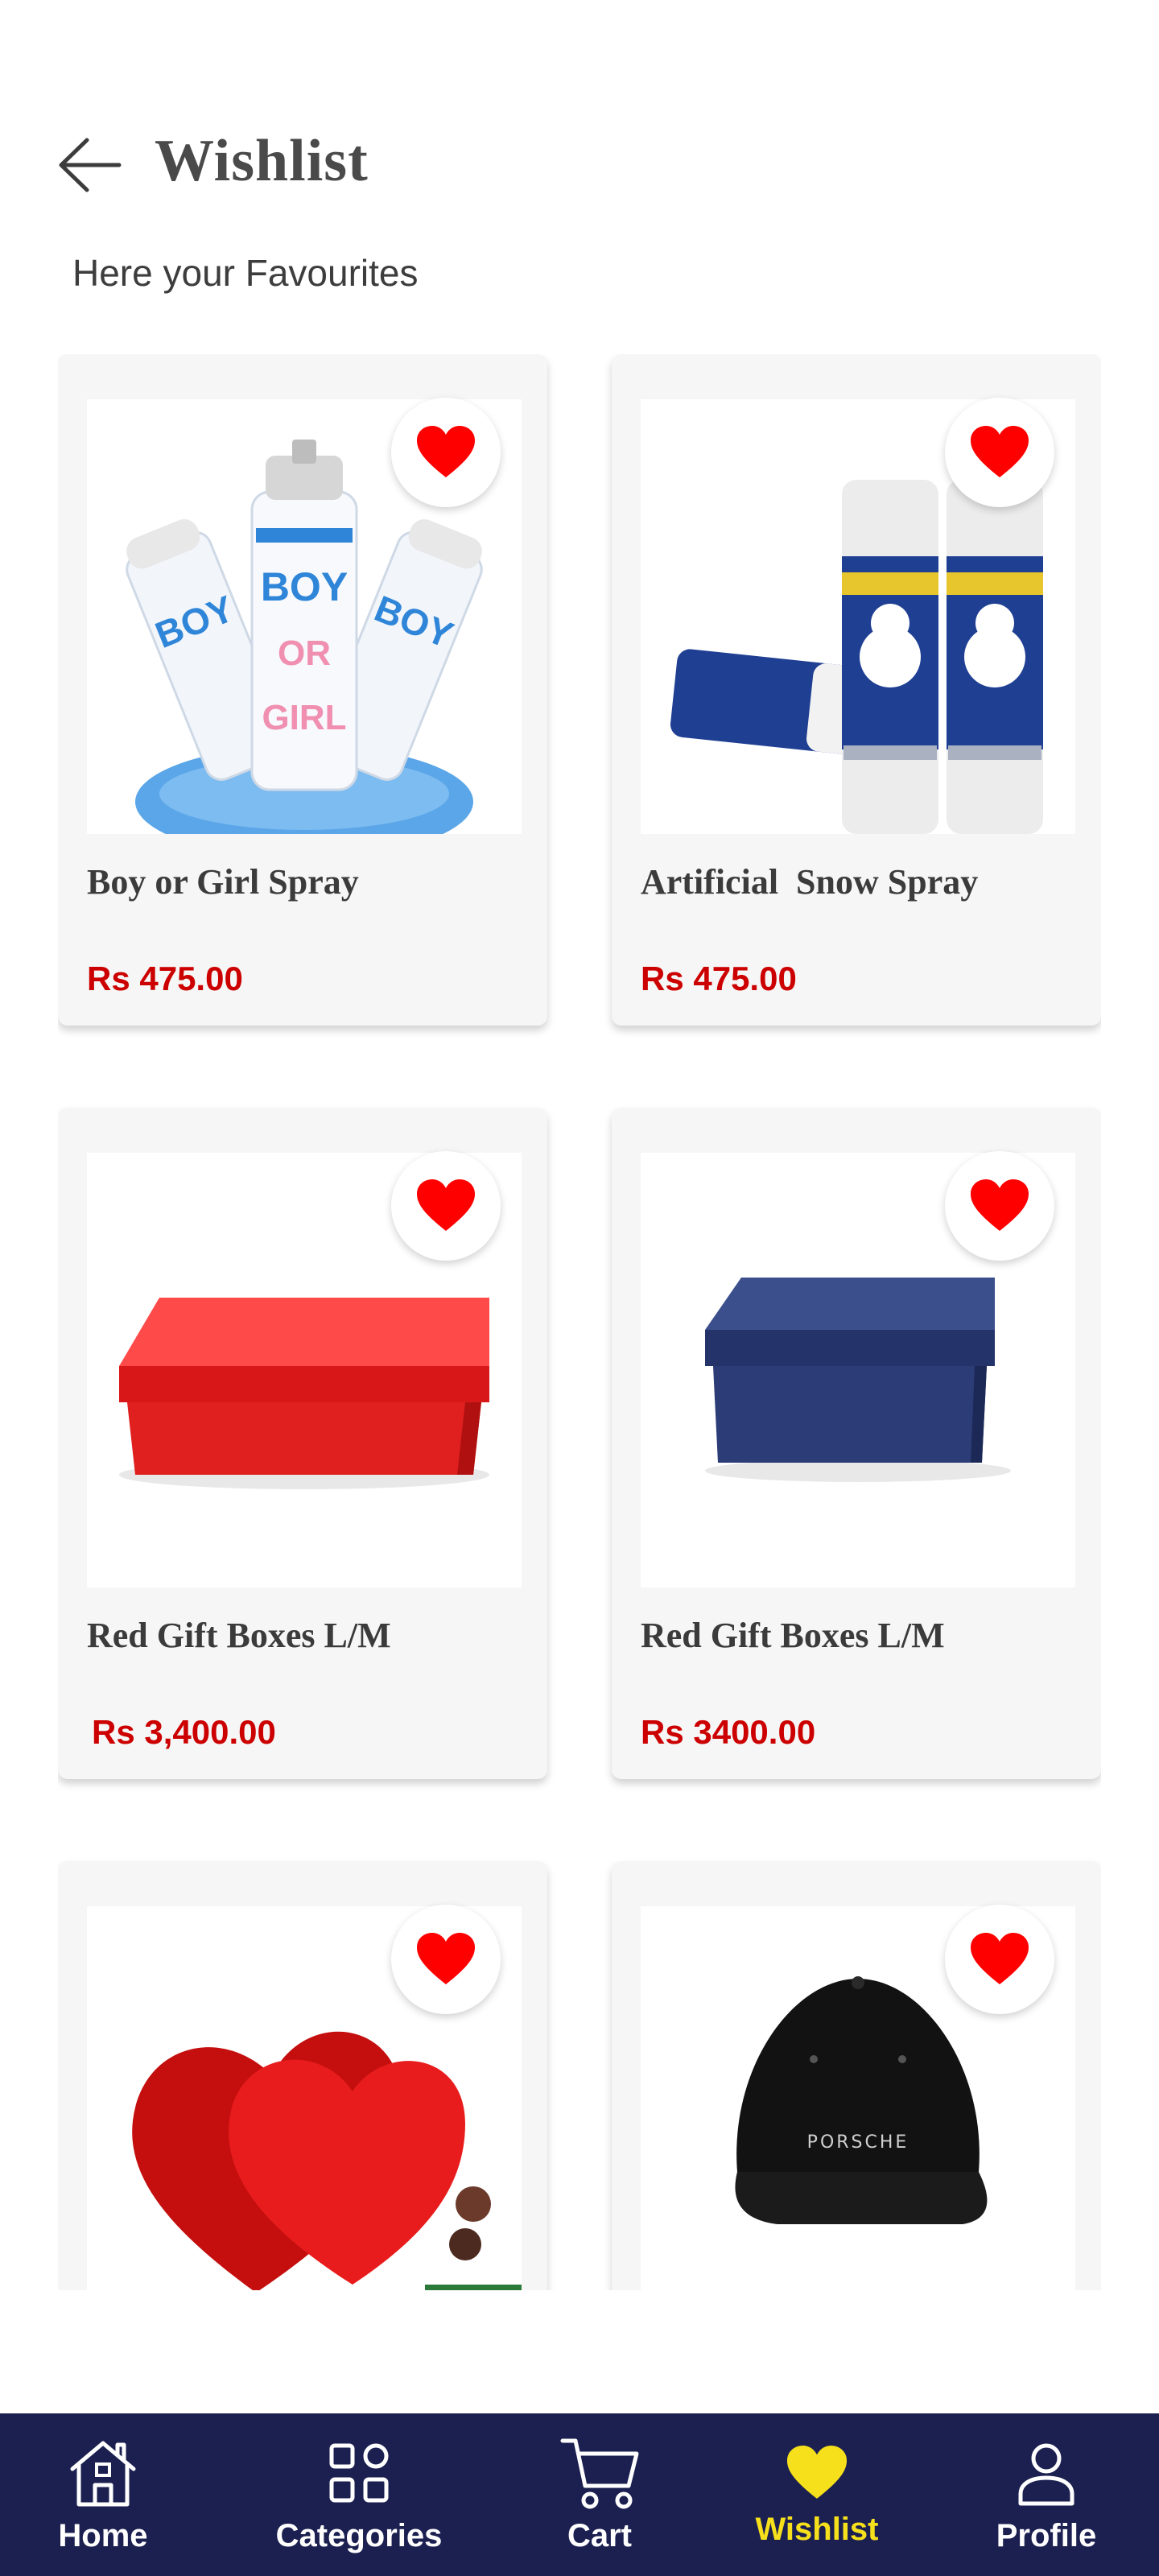 This screenshot has height=2576, width=1159. I want to click on nav-item-cart: Cart, so click(599, 2494).